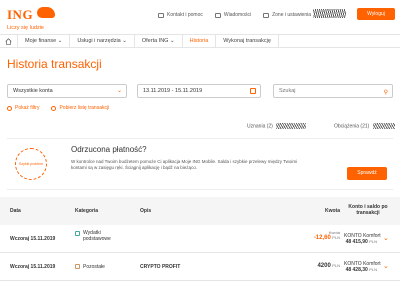 The image size is (400, 289). I want to click on redacted-outflows-amount, so click(383, 126).